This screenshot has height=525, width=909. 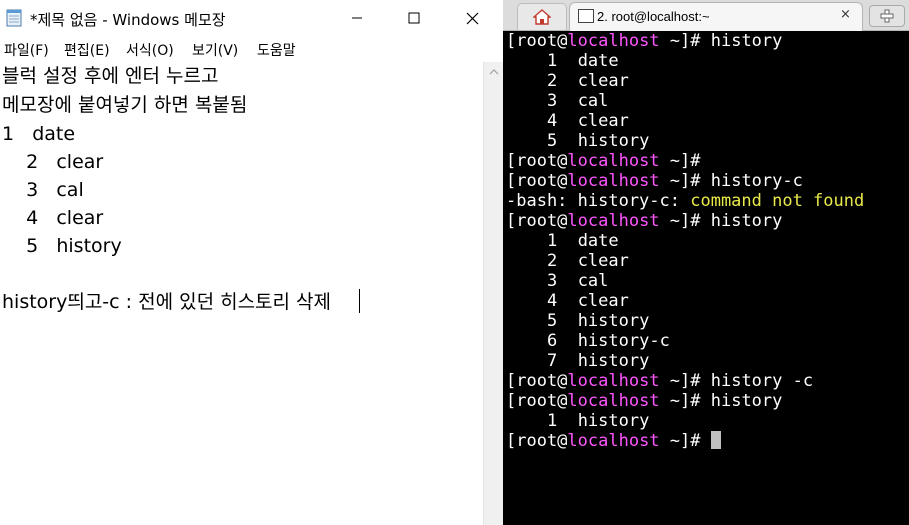 What do you see at coordinates (359, 301) in the screenshot?
I see `text-caret` at bounding box center [359, 301].